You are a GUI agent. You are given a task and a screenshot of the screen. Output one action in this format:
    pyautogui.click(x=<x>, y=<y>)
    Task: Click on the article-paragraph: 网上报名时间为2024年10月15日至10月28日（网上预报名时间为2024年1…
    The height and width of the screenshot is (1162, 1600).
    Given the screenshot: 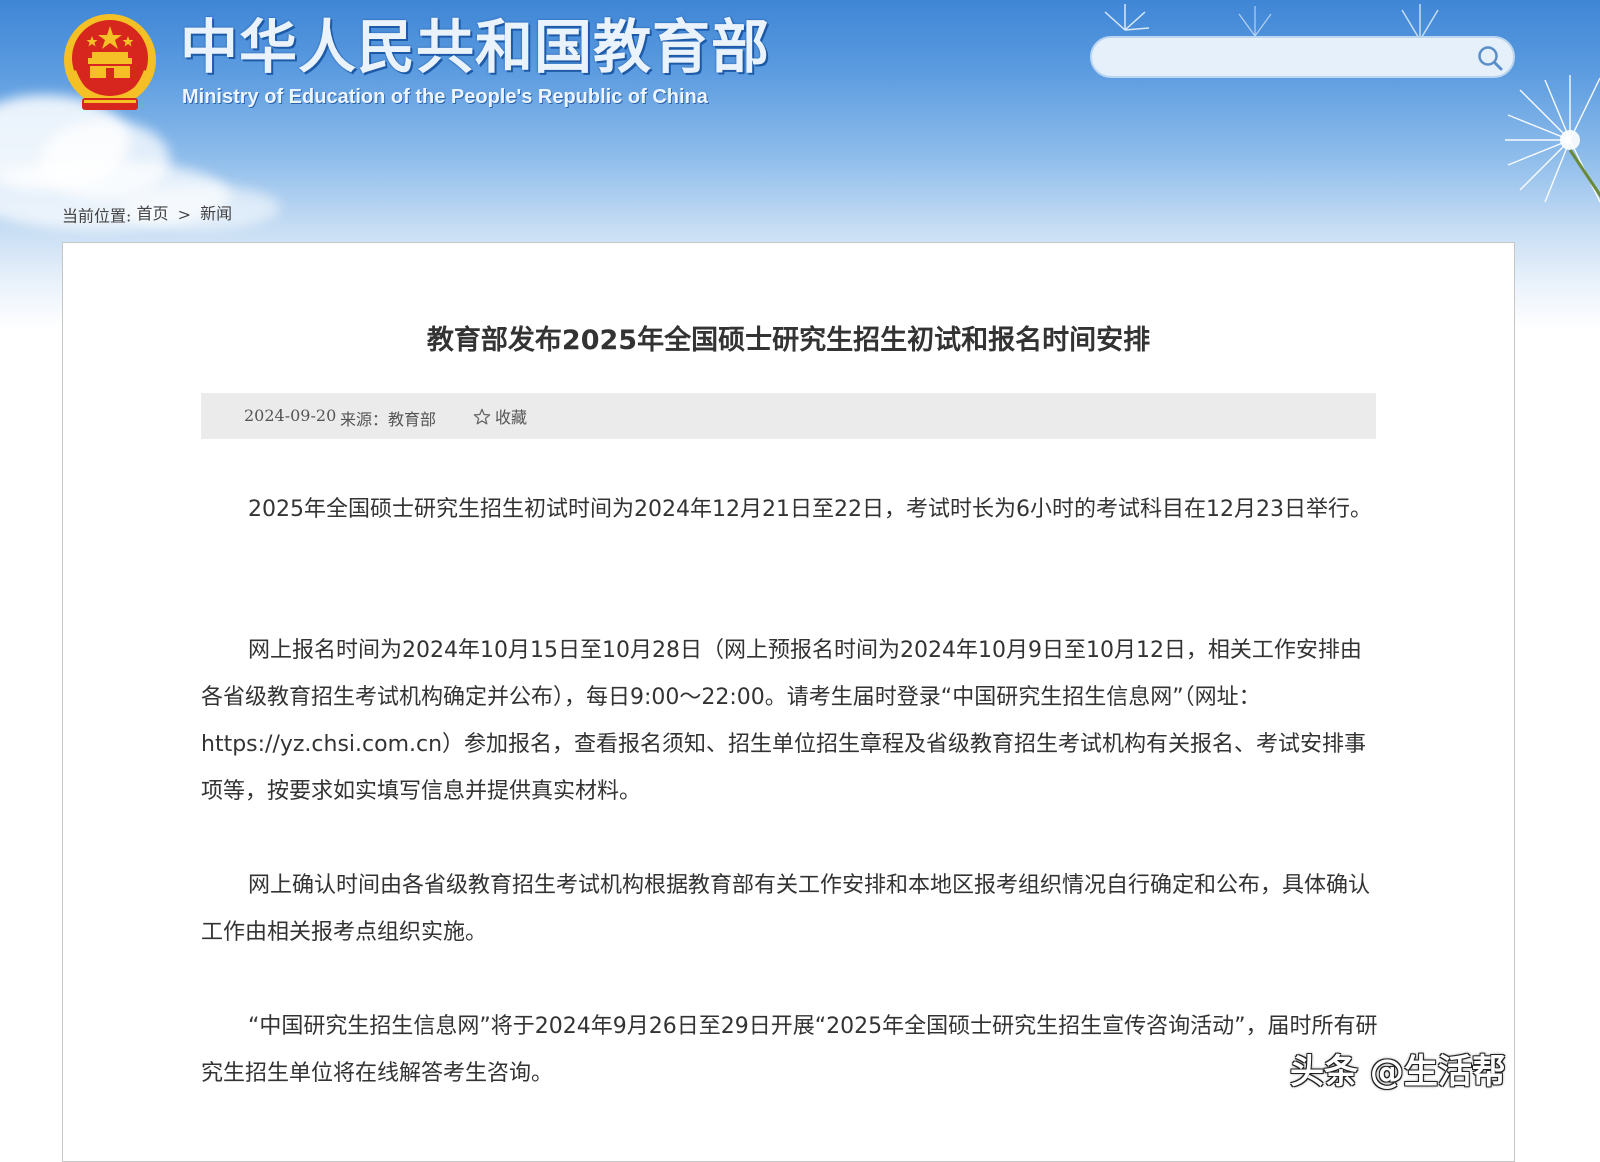 What is the action you would take?
    pyautogui.click(x=784, y=721)
    